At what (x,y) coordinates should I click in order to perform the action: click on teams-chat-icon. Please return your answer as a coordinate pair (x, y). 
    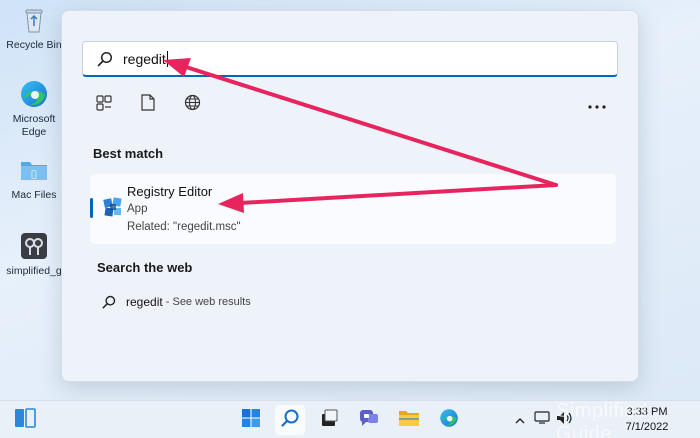
    Looking at the image, I should click on (369, 420).